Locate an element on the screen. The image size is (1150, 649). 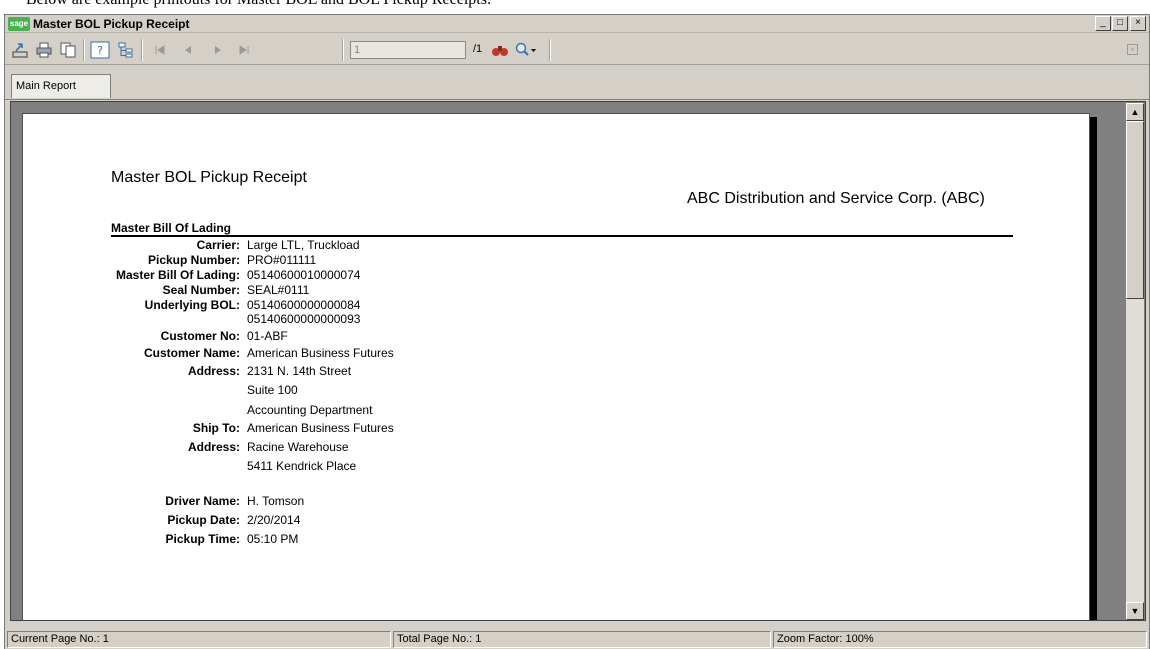
field-label: Seal Number: is located at coordinates (201, 290).